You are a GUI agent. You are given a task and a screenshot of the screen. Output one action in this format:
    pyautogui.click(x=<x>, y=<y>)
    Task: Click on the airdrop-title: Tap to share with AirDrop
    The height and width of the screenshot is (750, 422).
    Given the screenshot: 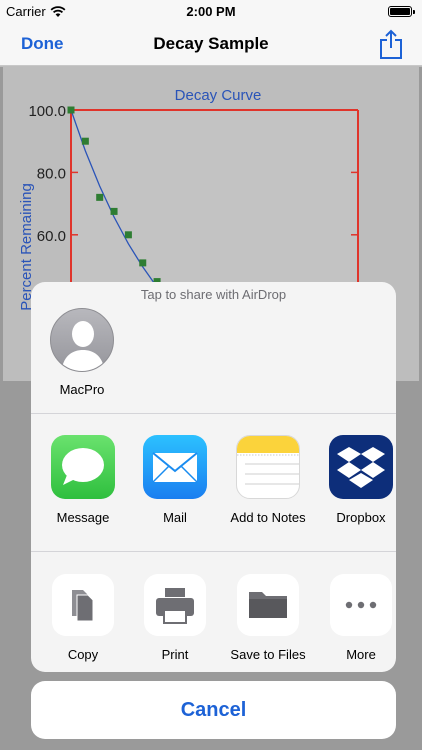 What is the action you would take?
    pyautogui.click(x=213, y=294)
    